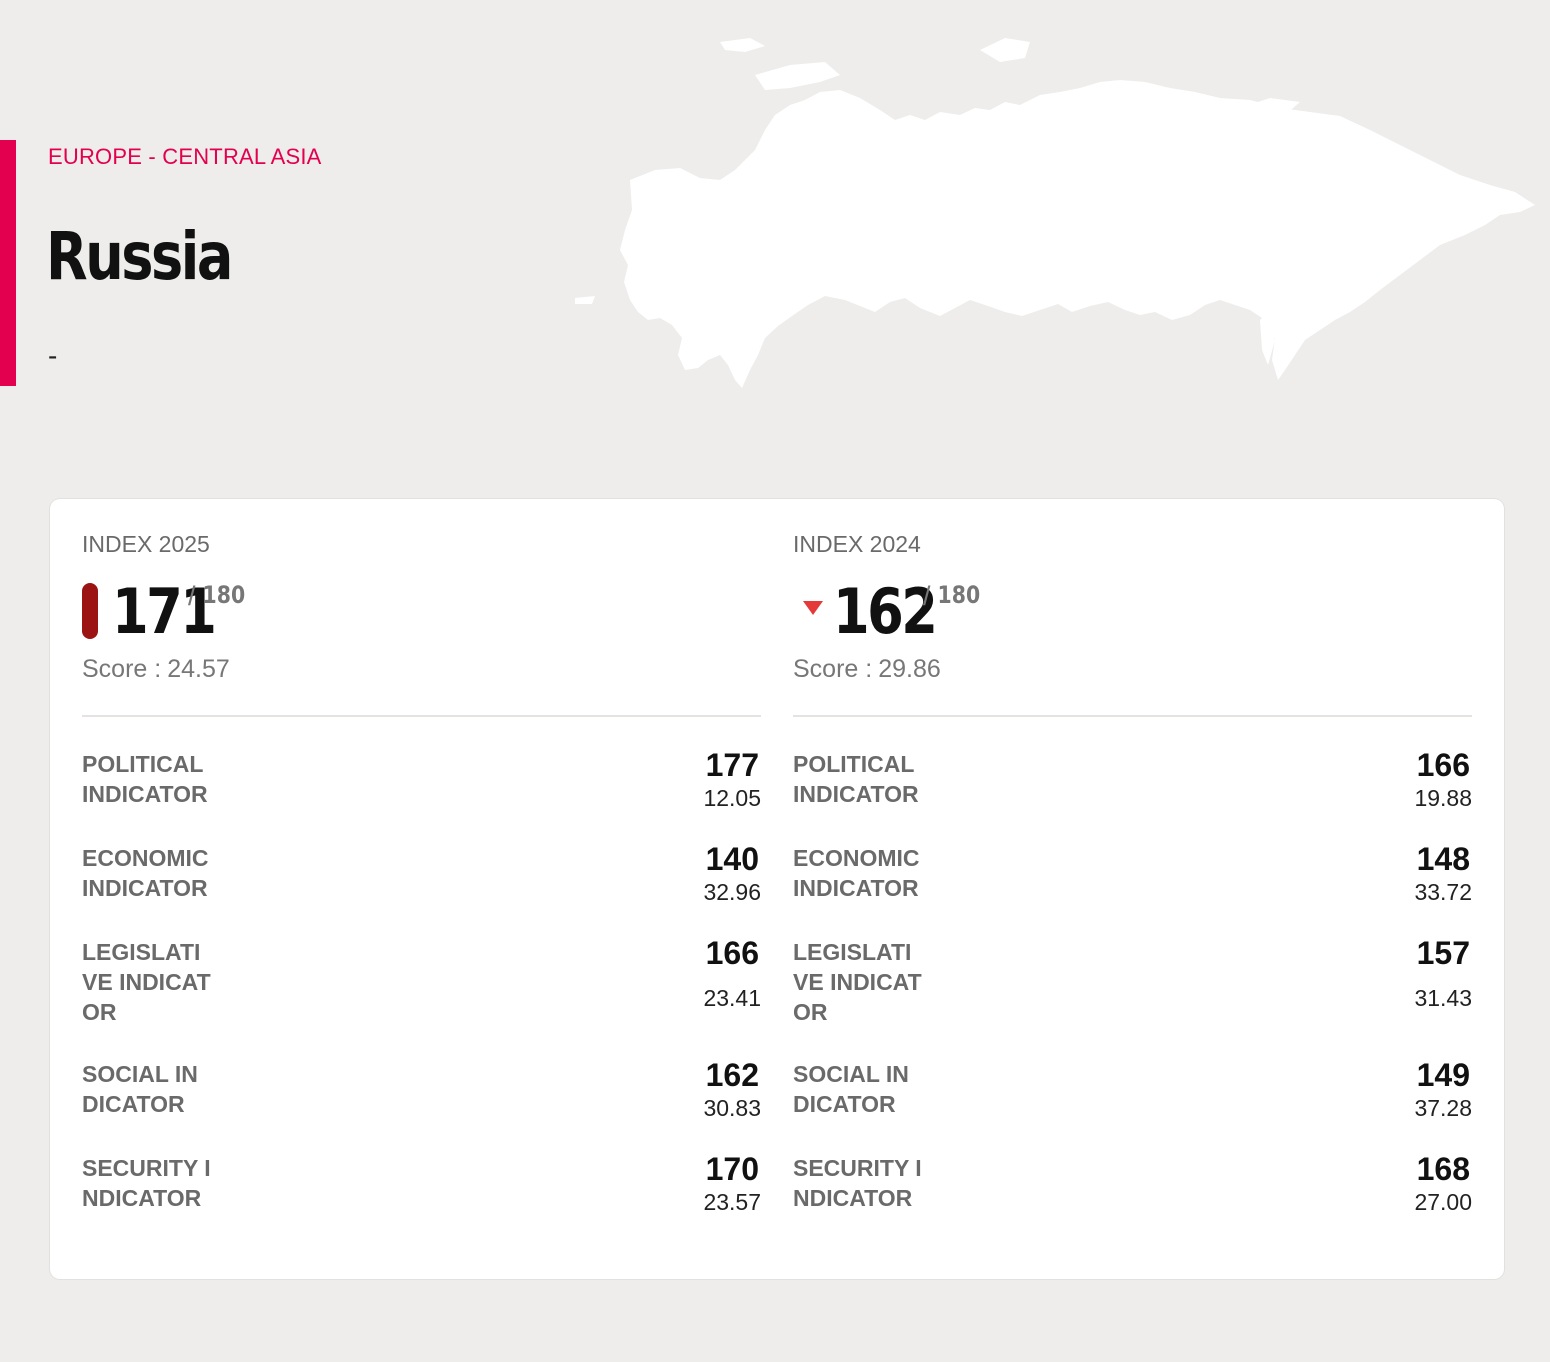 The width and height of the screenshot is (1550, 1362). Describe the element at coordinates (139, 256) in the screenshot. I see `page-title: Russia` at that location.